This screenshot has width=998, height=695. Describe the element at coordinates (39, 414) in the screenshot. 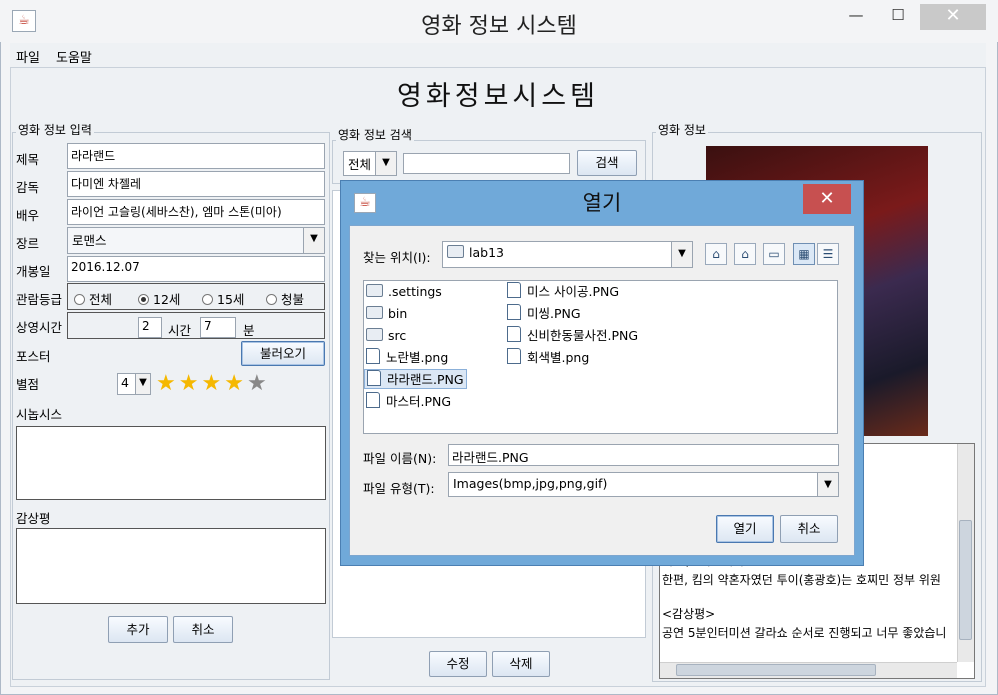

I see `synopsis-label: 시놉시스` at that location.